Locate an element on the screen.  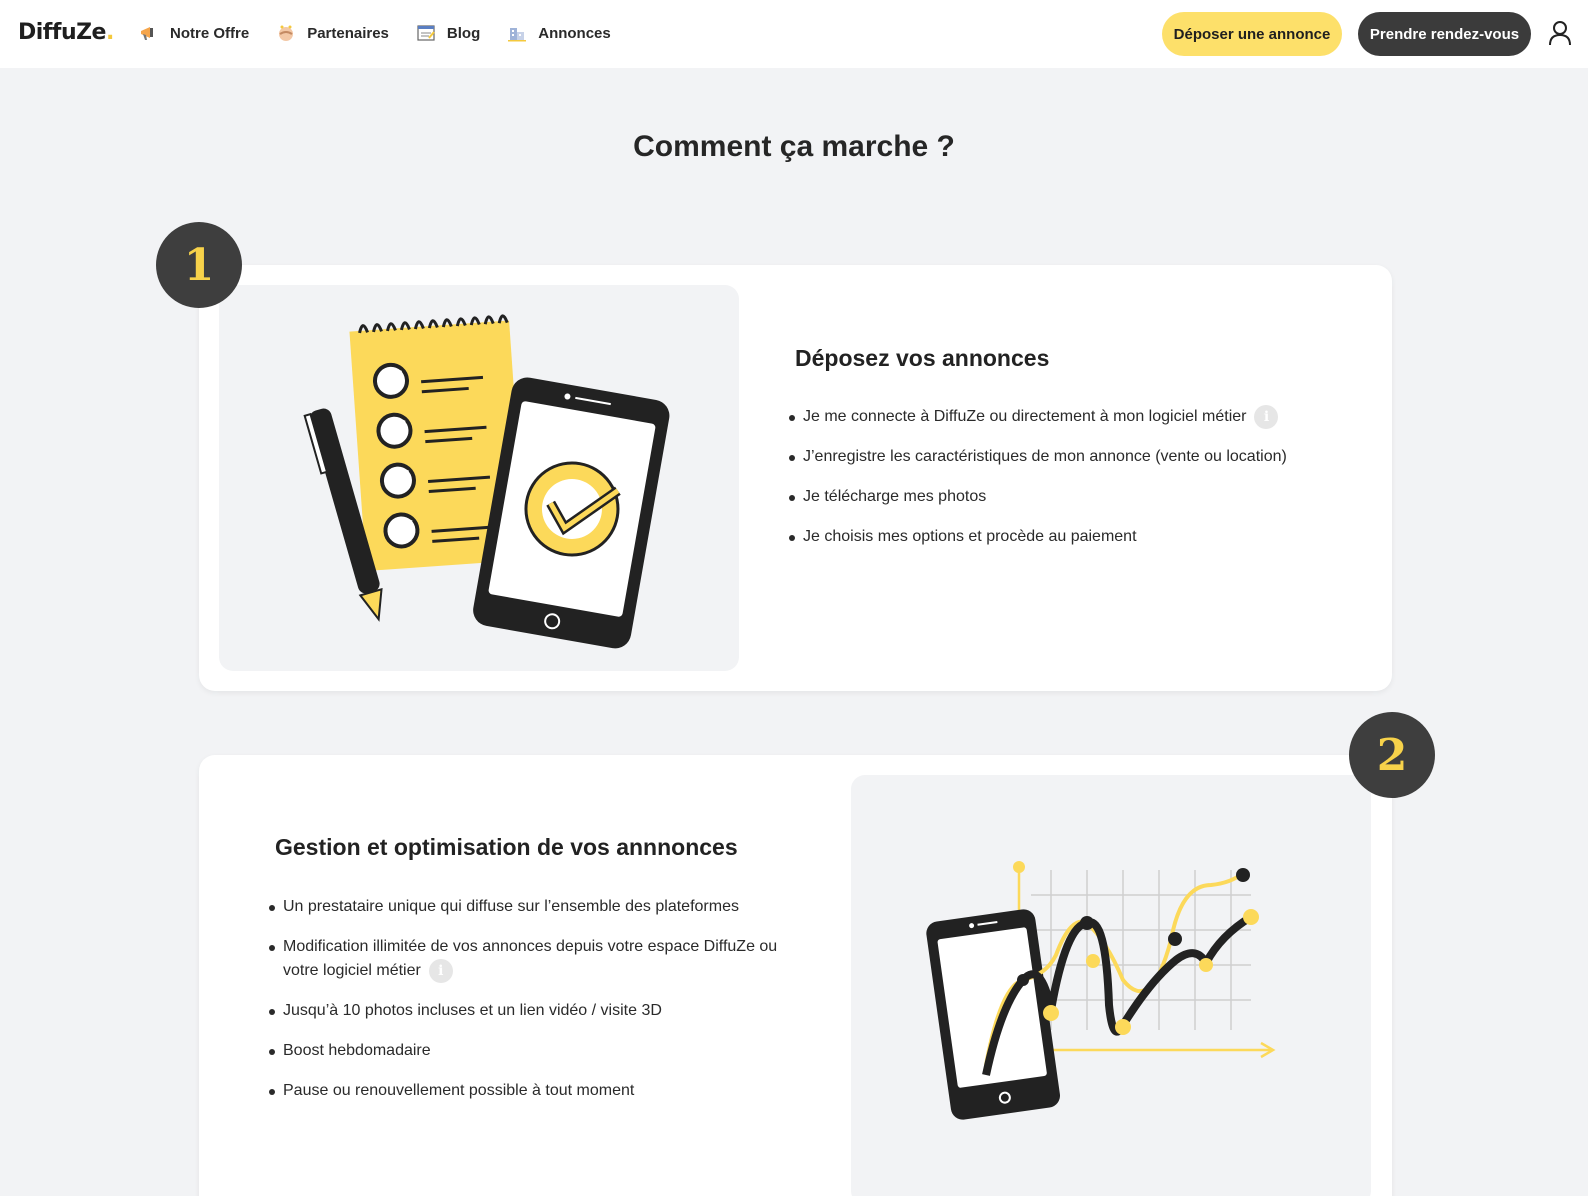
checklist-phone-illustration is located at coordinates (479, 478).